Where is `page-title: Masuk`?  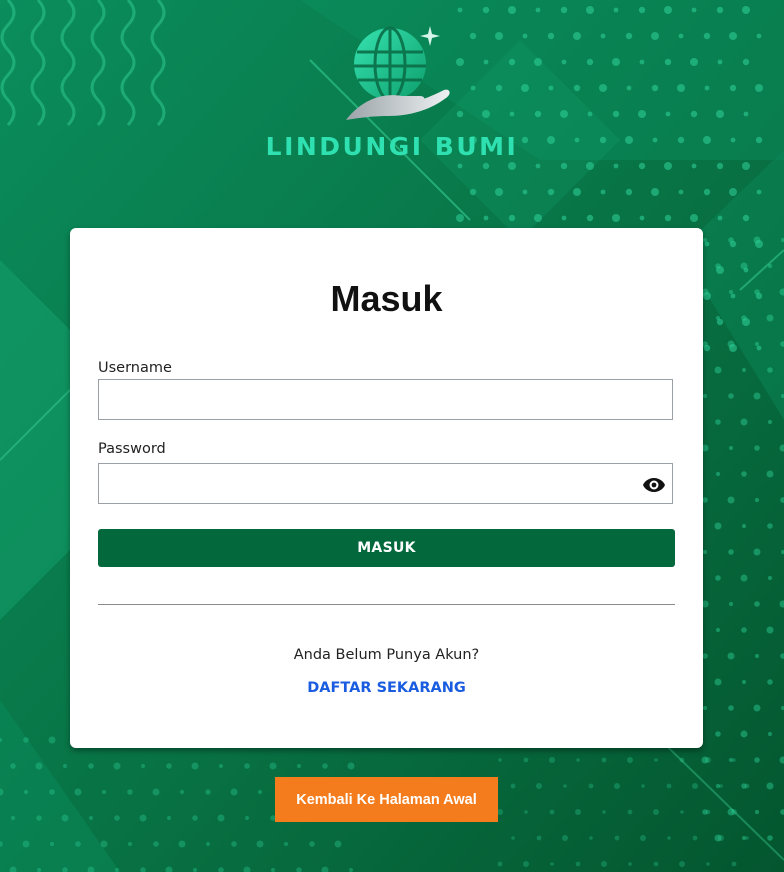
page-title: Masuk is located at coordinates (386, 298).